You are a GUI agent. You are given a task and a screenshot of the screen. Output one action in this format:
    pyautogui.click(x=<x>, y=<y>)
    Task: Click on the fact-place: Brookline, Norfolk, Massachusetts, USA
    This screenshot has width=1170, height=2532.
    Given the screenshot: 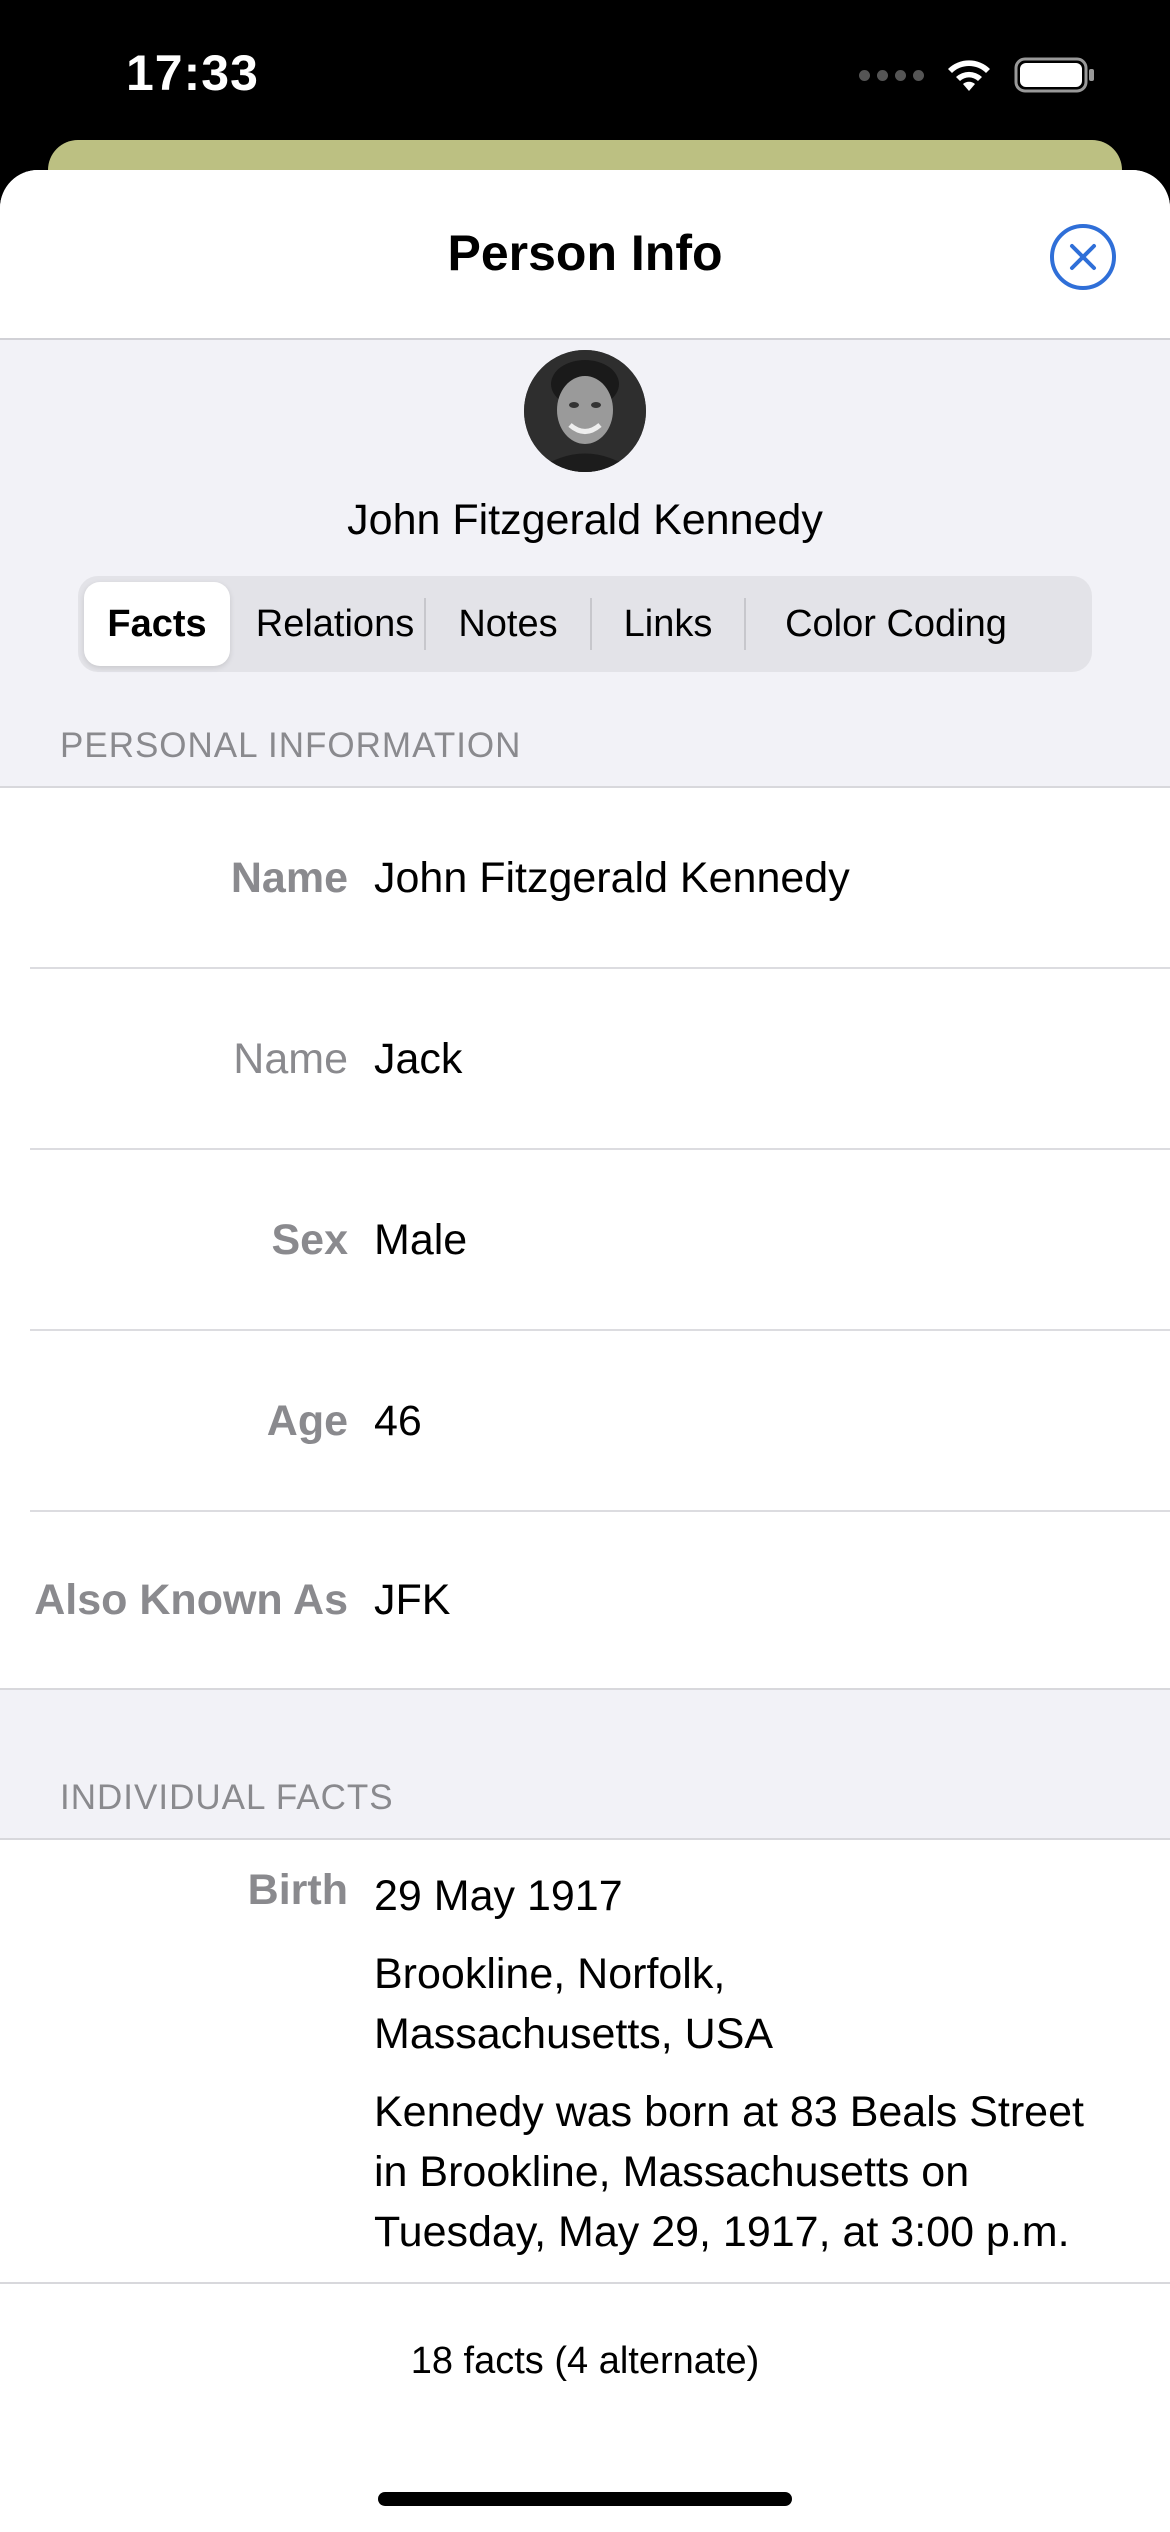 What is the action you would take?
    pyautogui.click(x=574, y=2004)
    